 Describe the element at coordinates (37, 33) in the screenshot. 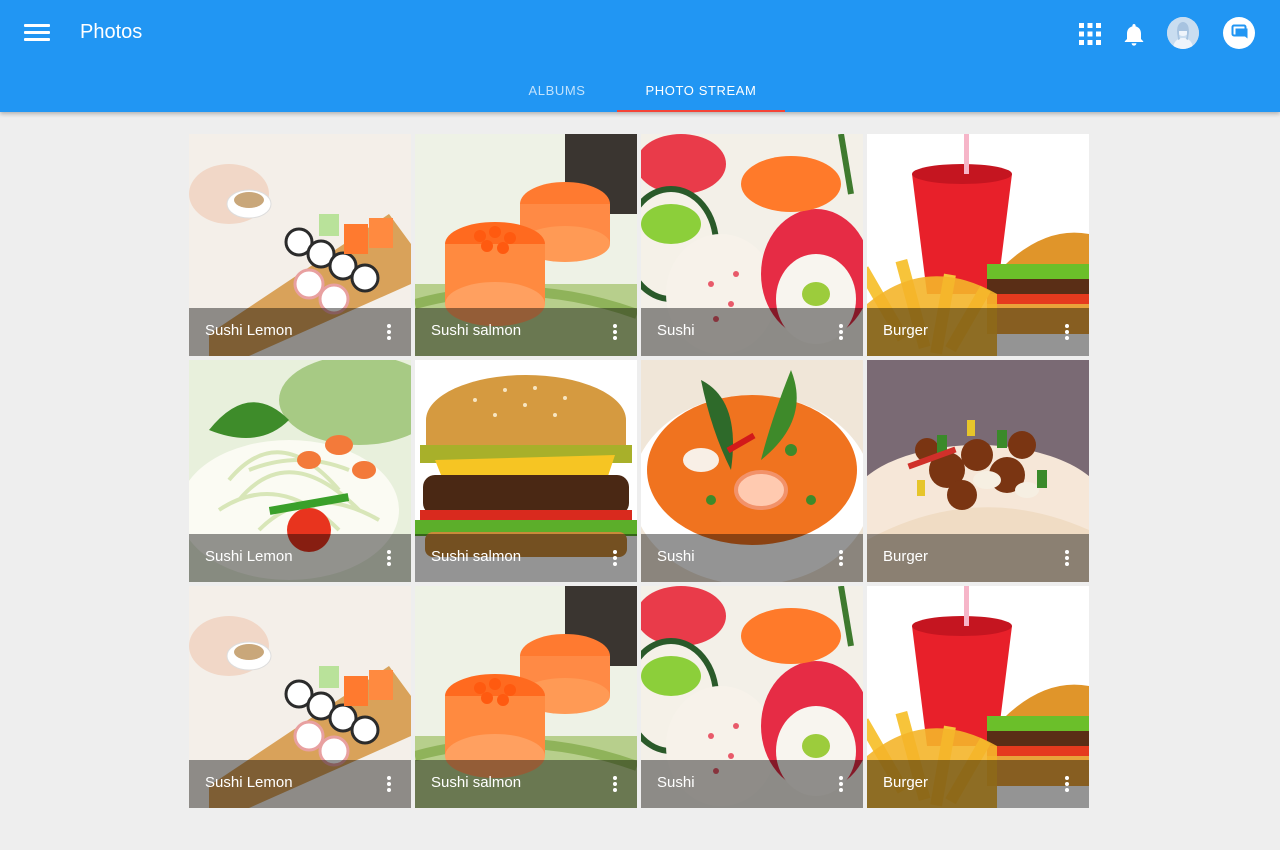

I see `hamburger-menu-icon` at that location.